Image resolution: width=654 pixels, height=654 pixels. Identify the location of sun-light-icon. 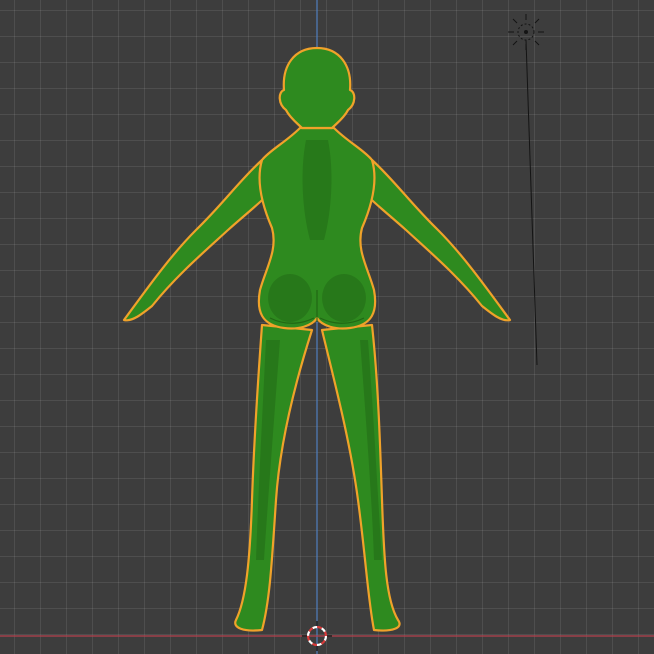
(526, 190).